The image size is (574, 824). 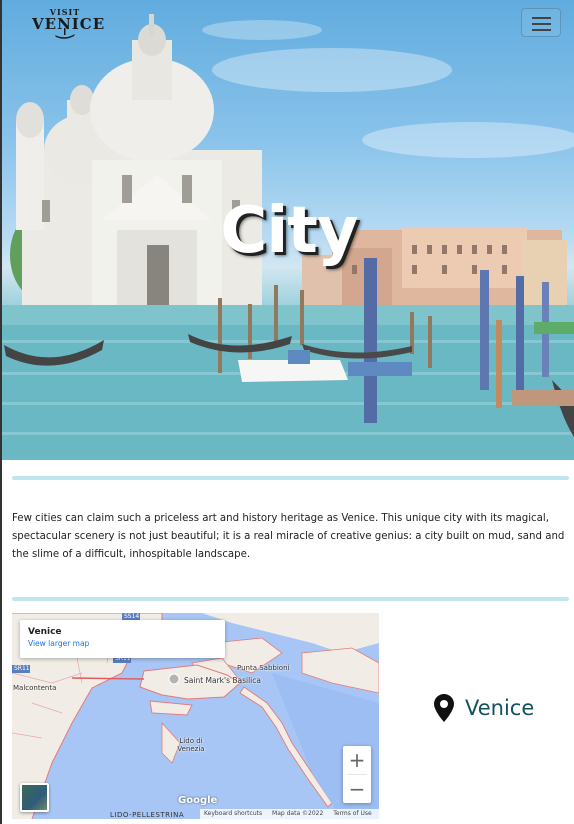 I want to click on map-pin-icon, so click(x=444, y=708).